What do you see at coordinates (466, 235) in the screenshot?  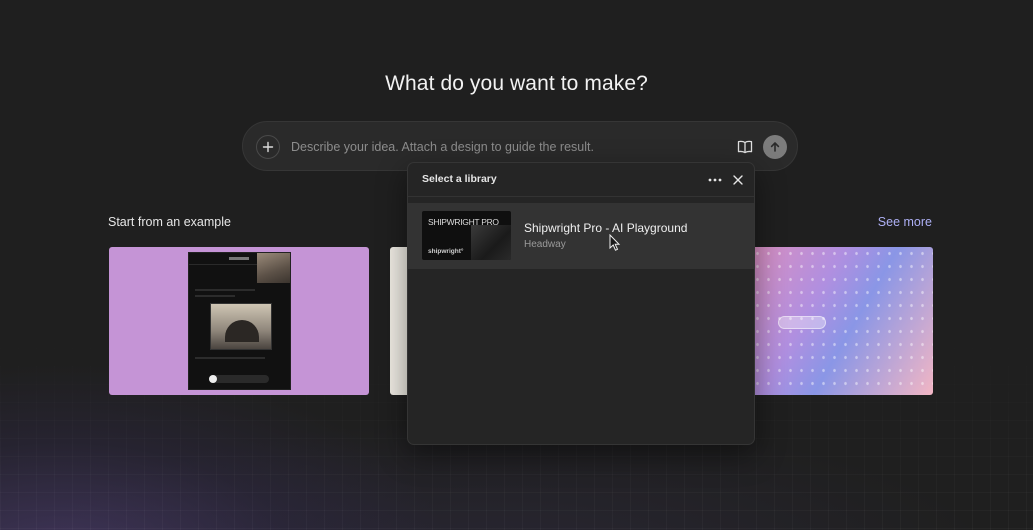 I see `library-thumbnail: SHIPWRIGHT PRO shipwright°` at bounding box center [466, 235].